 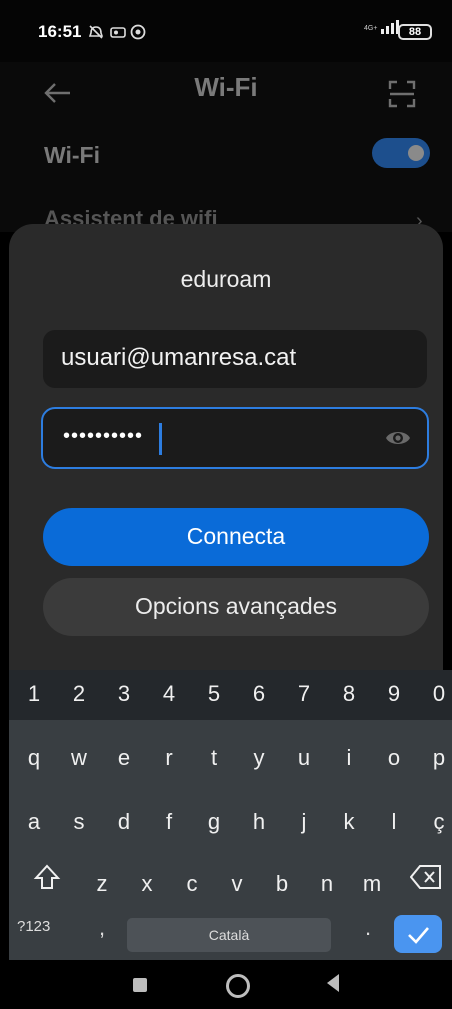 I want to click on password-value: ••••••••••, so click(x=103, y=436).